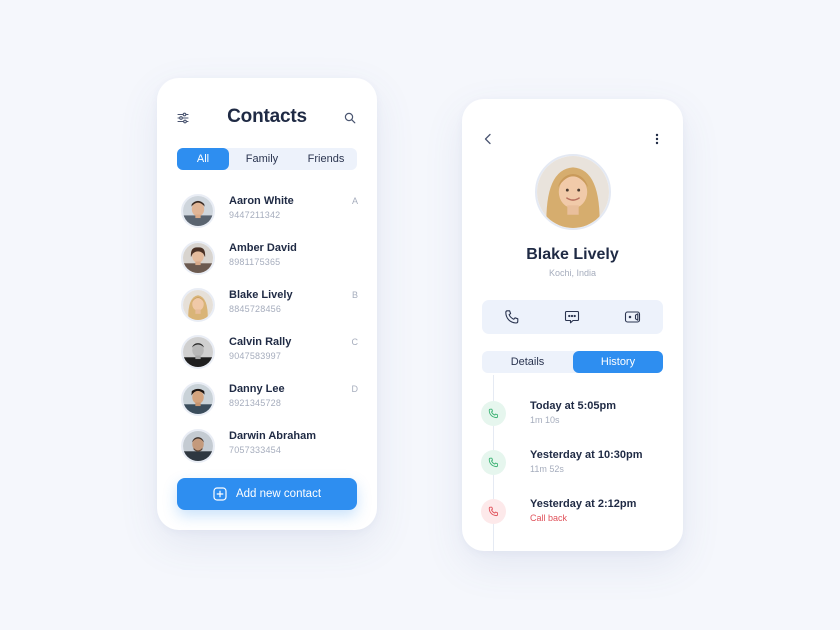 The image size is (840, 630). What do you see at coordinates (572, 463) in the screenshot?
I see `call-history-item: Yesterday at 10:30pm 11m 52s` at bounding box center [572, 463].